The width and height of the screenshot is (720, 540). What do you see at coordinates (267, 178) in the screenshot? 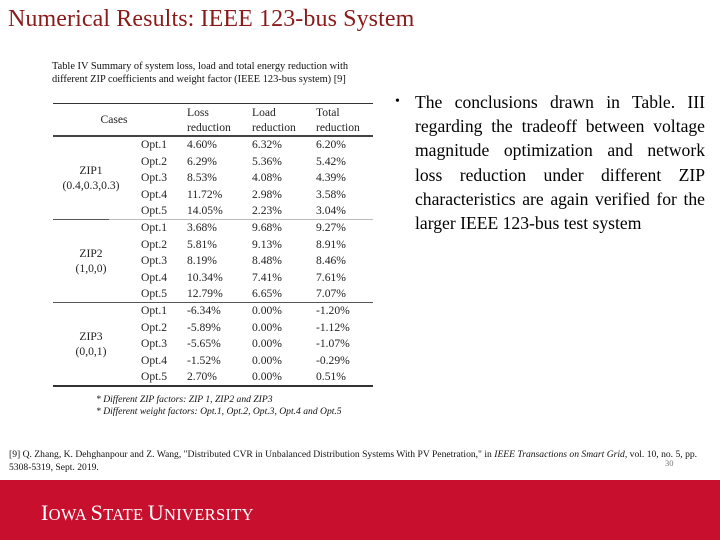
I see `cell-load-reduction: 4.08%` at bounding box center [267, 178].